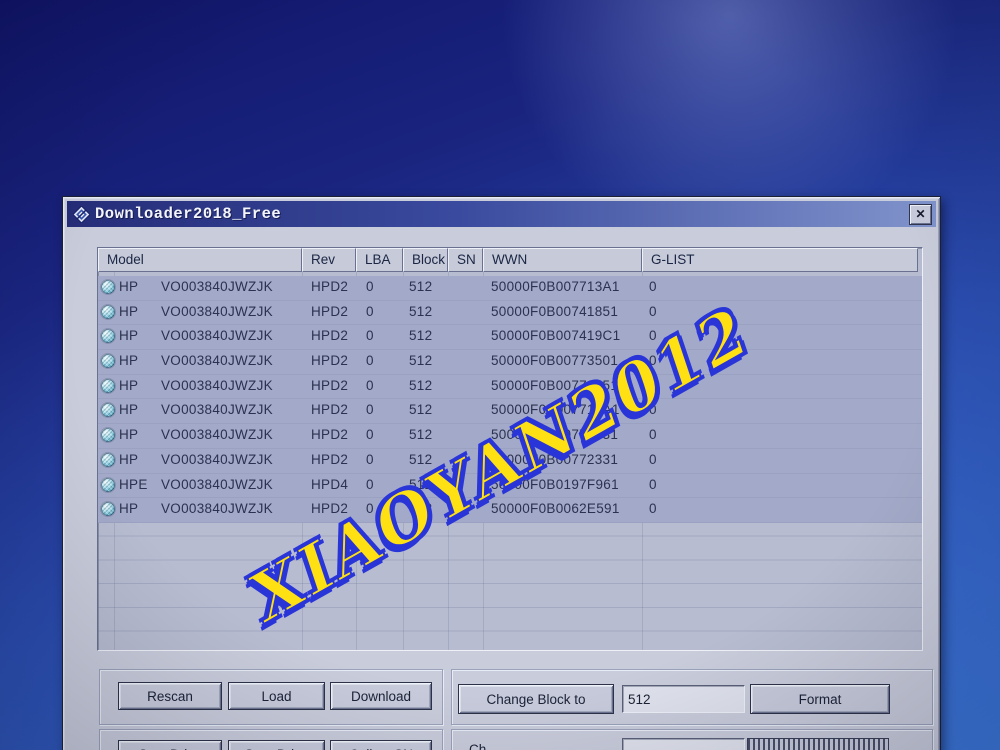  I want to click on window-title: Downloader2018_Free, so click(188, 214).